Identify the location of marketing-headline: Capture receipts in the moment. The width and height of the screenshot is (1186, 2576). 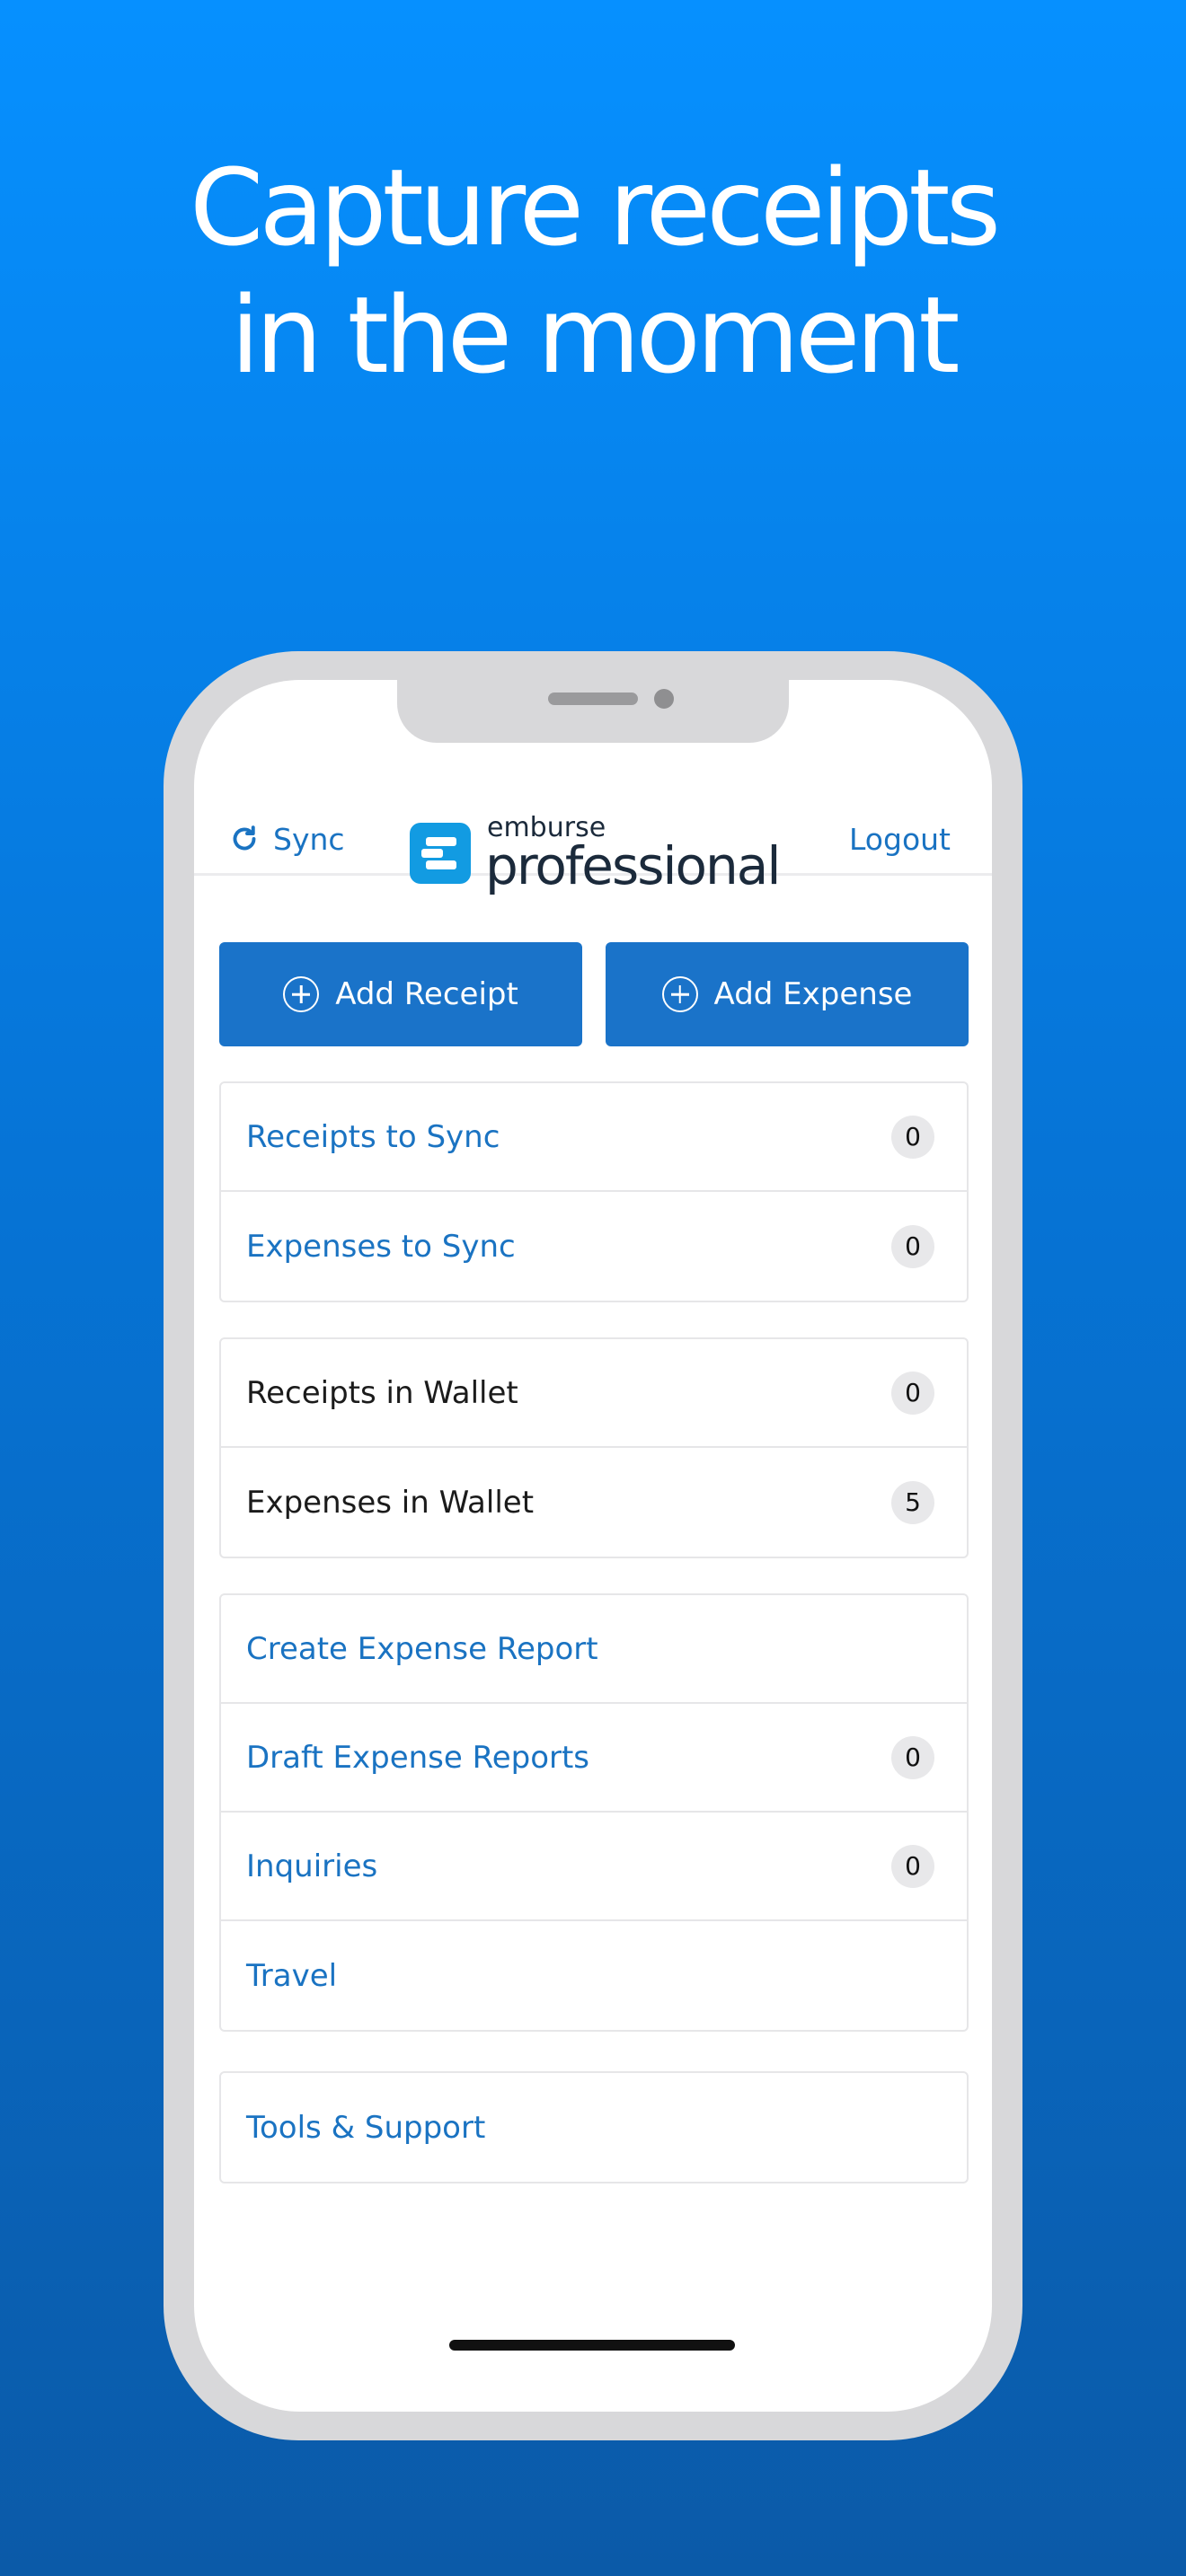
(593, 271).